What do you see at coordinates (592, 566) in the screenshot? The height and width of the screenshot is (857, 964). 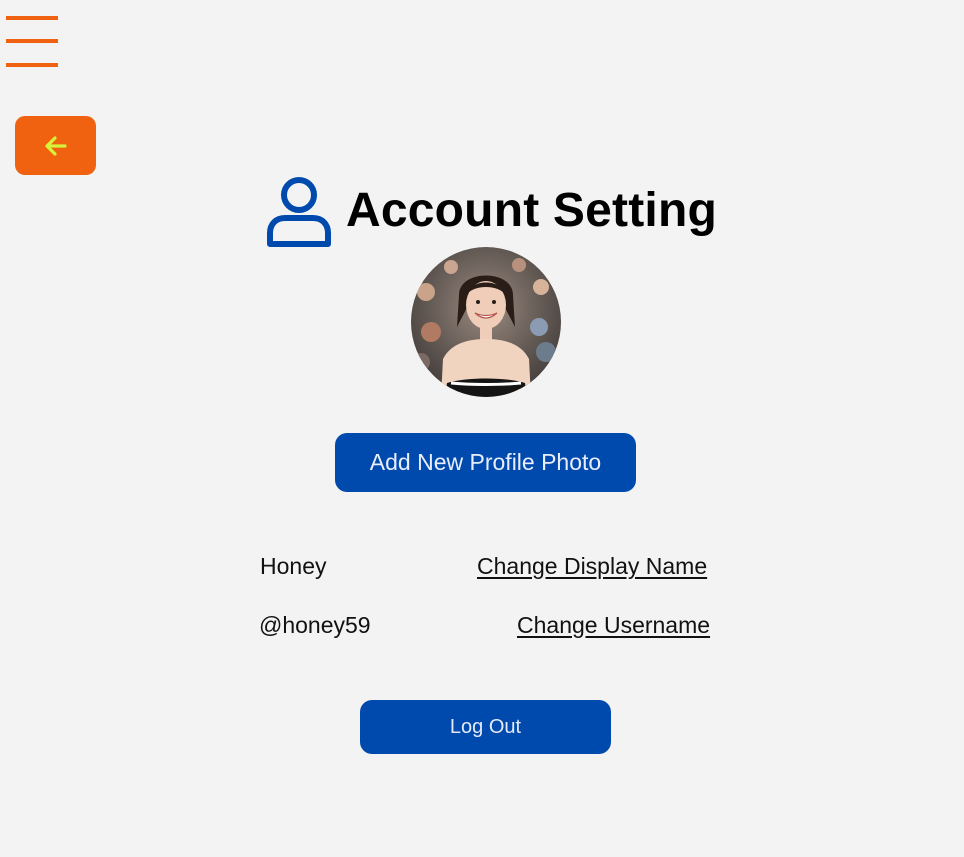 I see `change-display-name-link: Change Display Name` at bounding box center [592, 566].